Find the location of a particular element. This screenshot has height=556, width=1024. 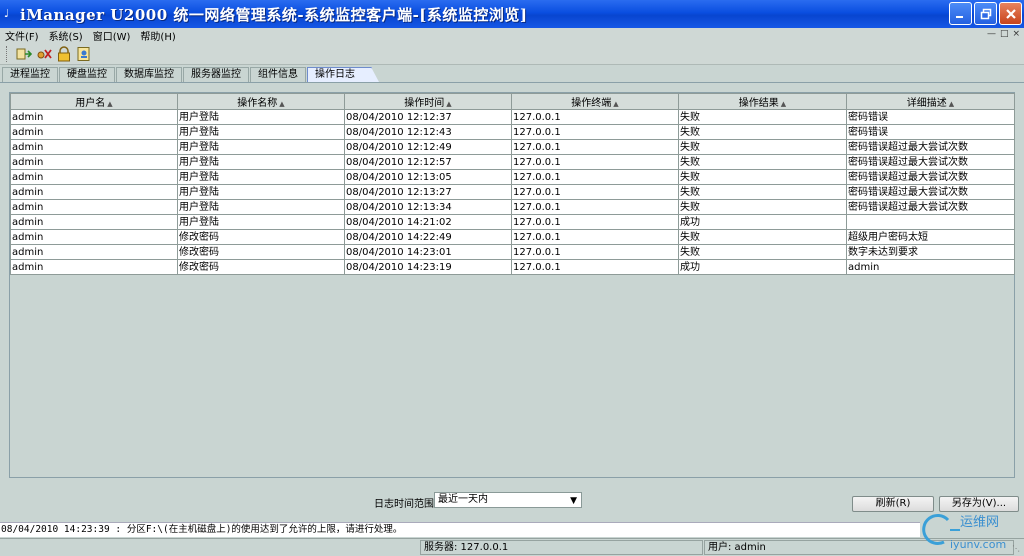

menu-help: 帮助(H) is located at coordinates (157, 35).